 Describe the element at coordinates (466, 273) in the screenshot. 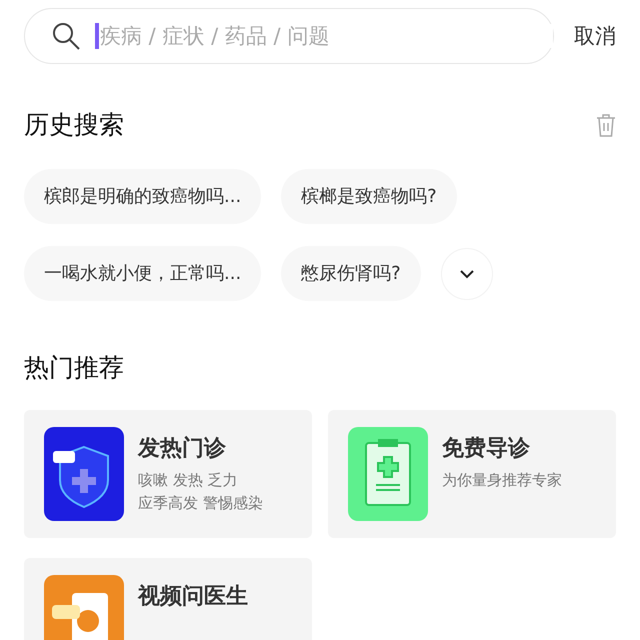

I see `chevron-down-icon` at that location.